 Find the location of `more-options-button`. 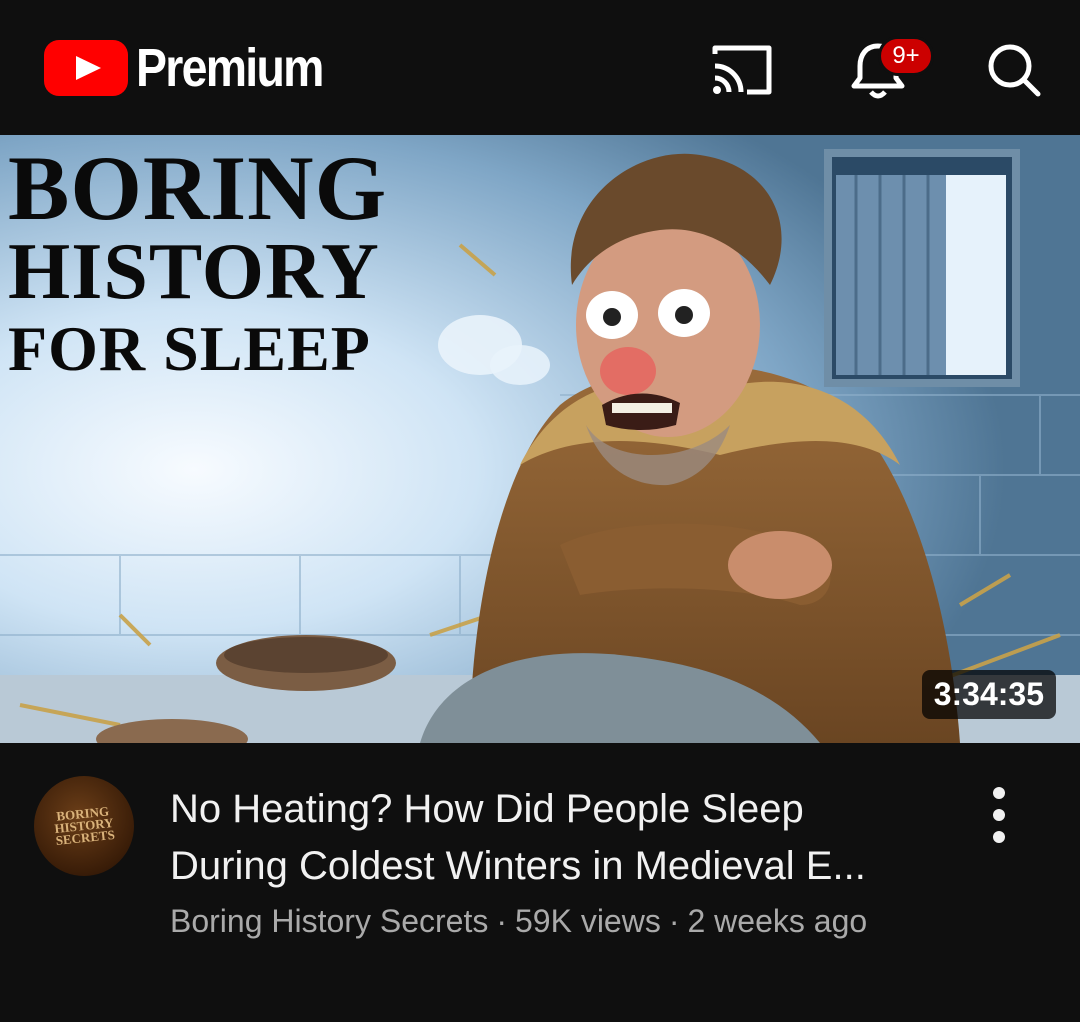

more-options-button is located at coordinates (999, 815).